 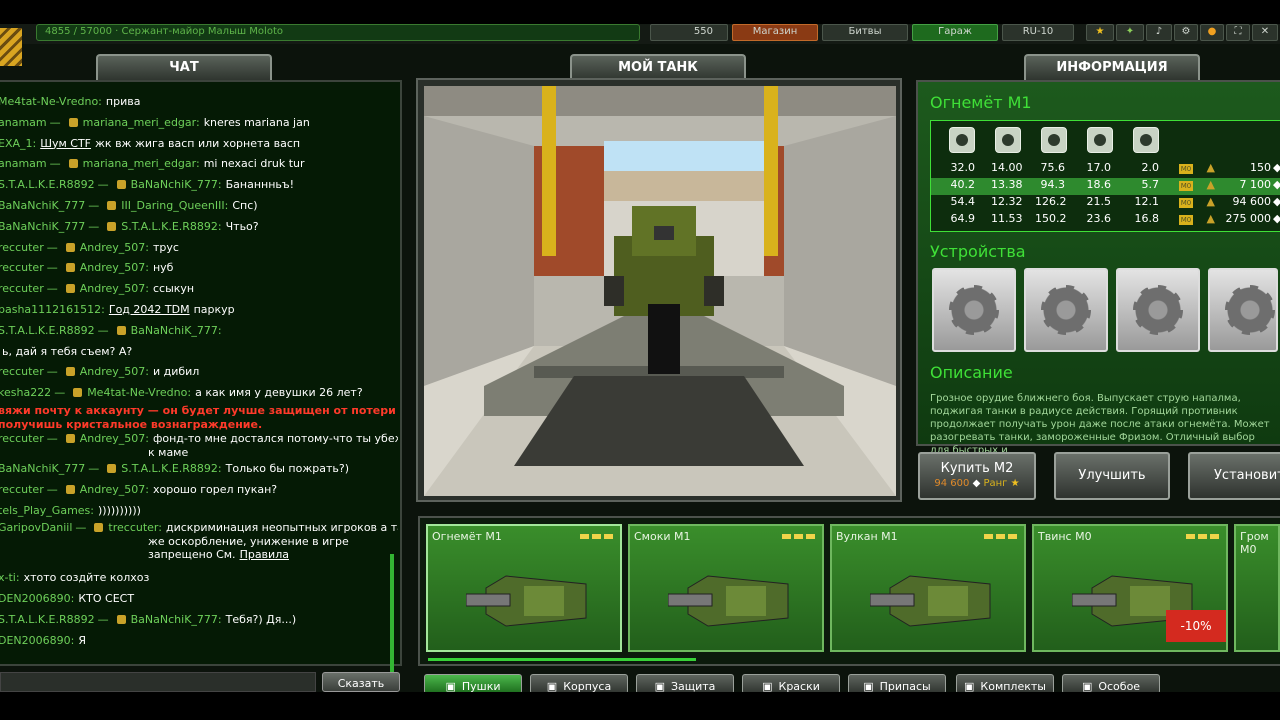 What do you see at coordinates (685, 684) in the screenshot?
I see `category-tab: ▣ Защита` at bounding box center [685, 684].